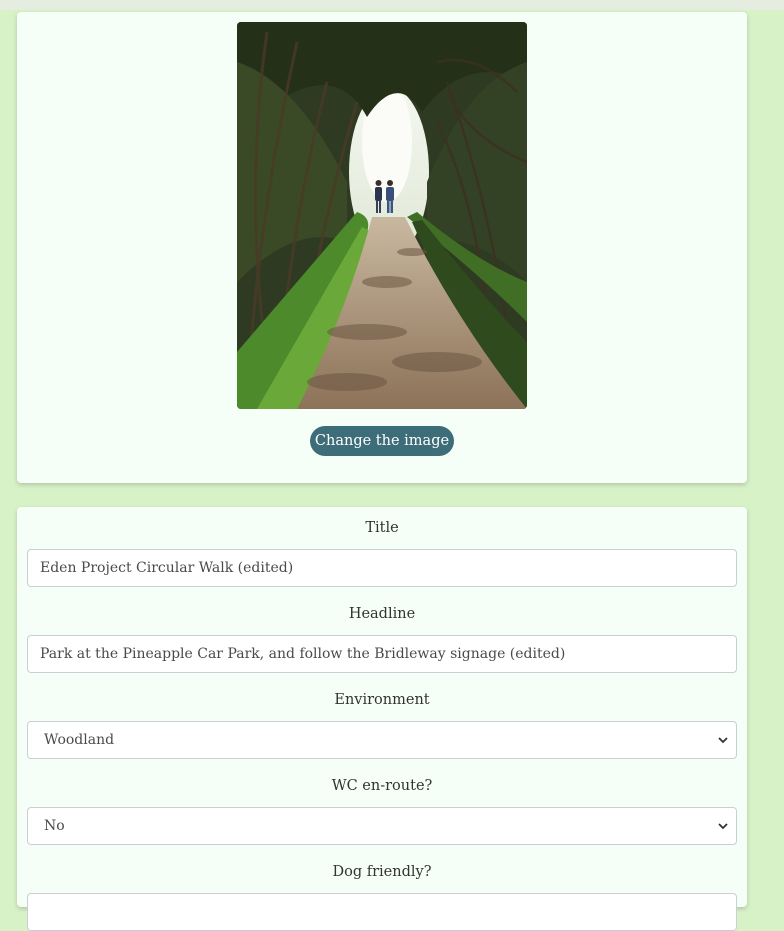  What do you see at coordinates (382, 826) in the screenshot?
I see `wc-select: No` at bounding box center [382, 826].